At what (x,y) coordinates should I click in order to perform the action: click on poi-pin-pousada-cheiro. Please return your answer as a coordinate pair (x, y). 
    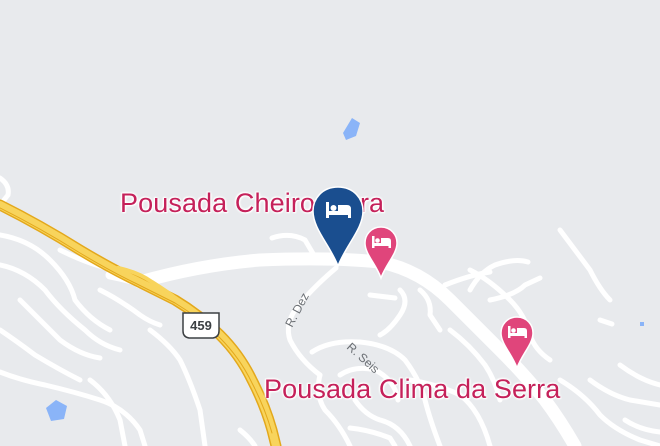
    Looking at the image, I should click on (381, 253).